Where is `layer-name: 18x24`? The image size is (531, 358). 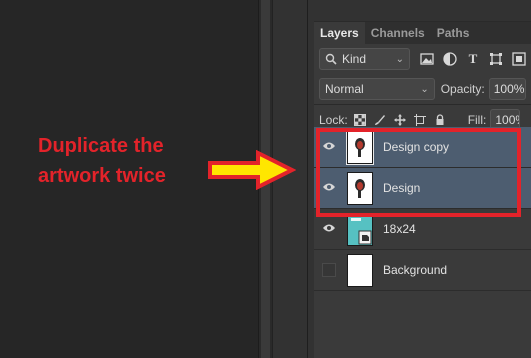 layer-name: 18x24 is located at coordinates (399, 229).